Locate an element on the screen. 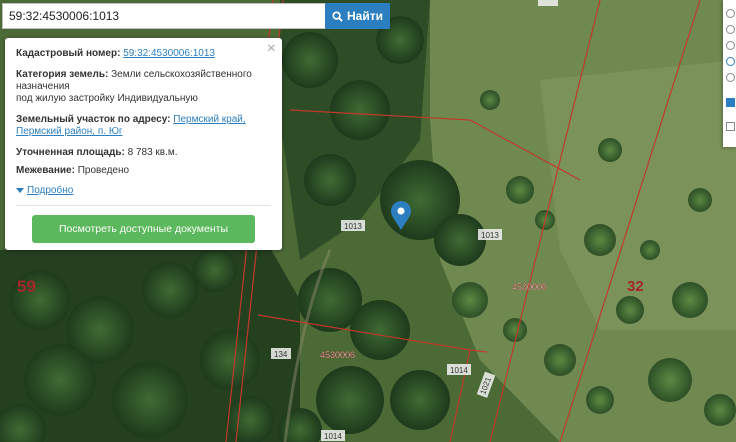 The width and height of the screenshot is (736, 442). area-value: 8 783 кв.м. is located at coordinates (152, 152).